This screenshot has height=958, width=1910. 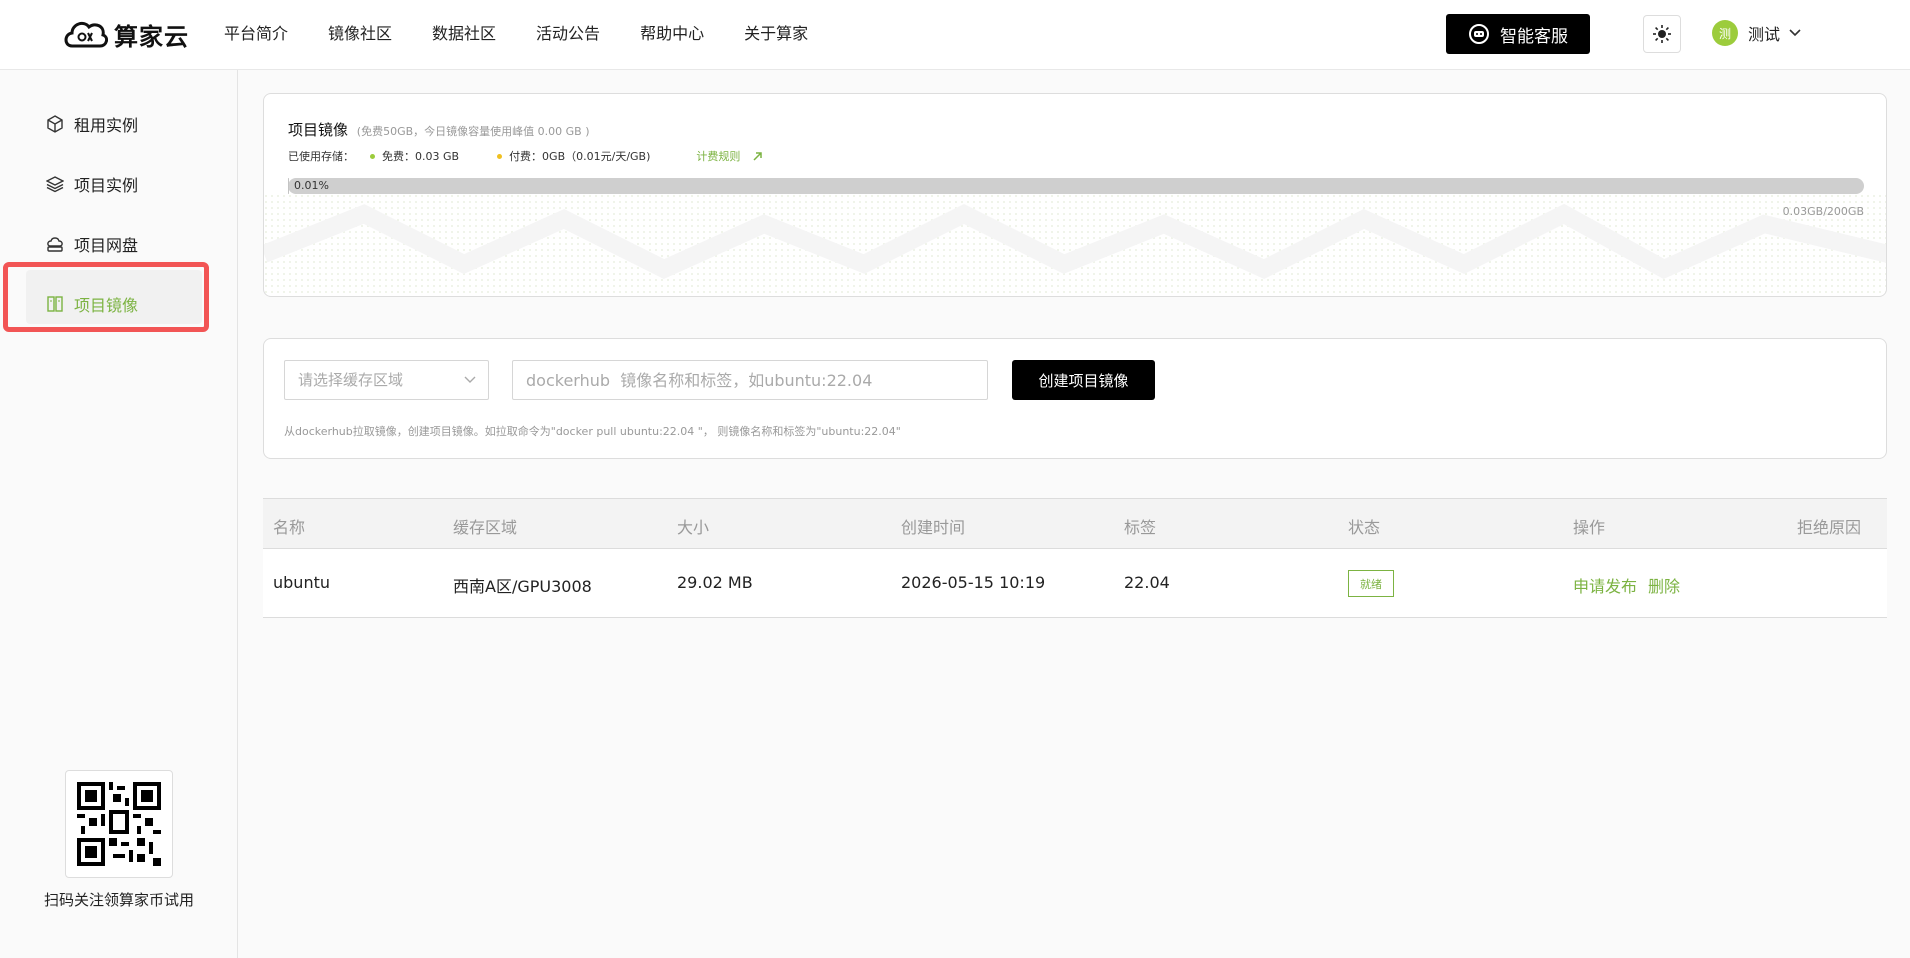 I want to click on column-header-name: 名称, so click(x=289, y=527).